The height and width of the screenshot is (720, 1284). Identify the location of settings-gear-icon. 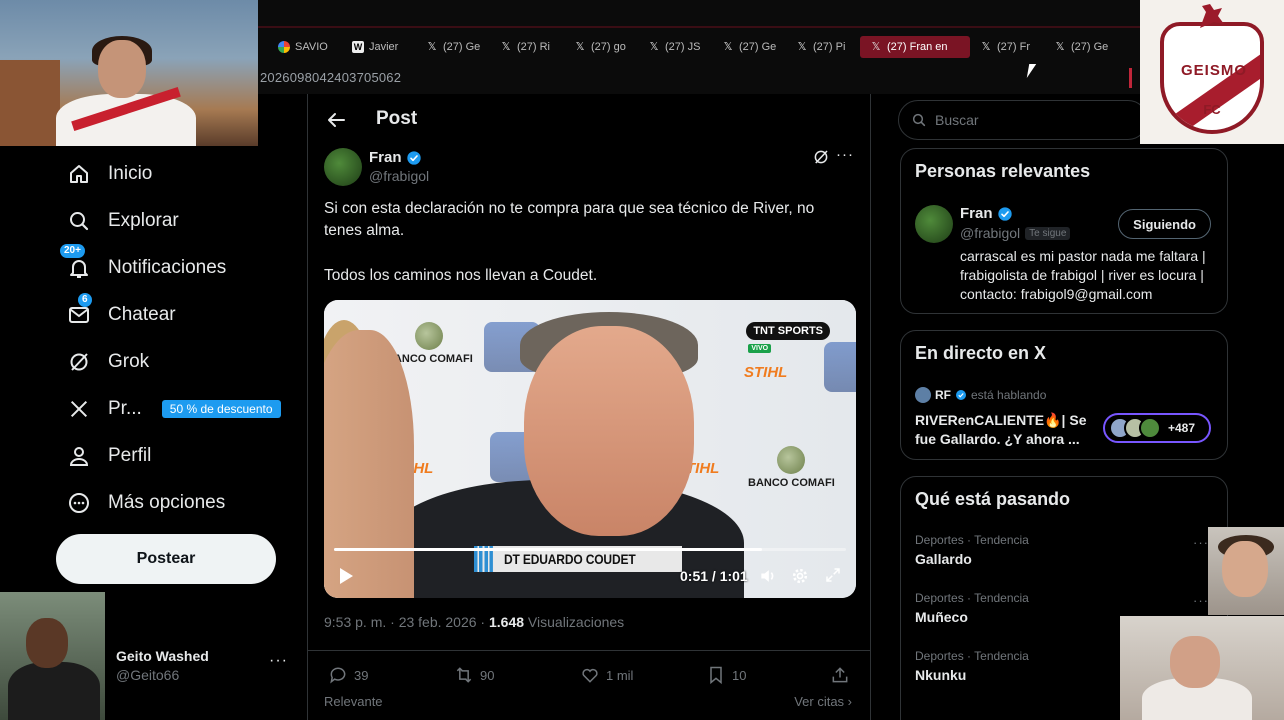
(800, 576).